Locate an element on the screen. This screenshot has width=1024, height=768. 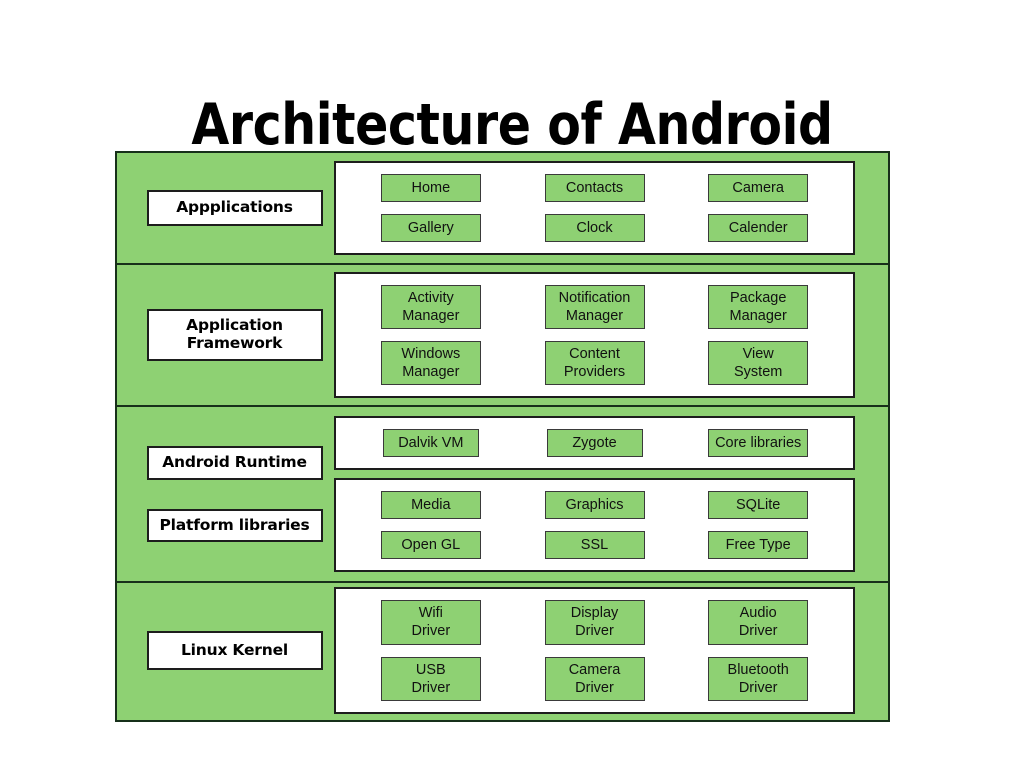
component-camera-driver: Camera Driver is located at coordinates (594, 678).